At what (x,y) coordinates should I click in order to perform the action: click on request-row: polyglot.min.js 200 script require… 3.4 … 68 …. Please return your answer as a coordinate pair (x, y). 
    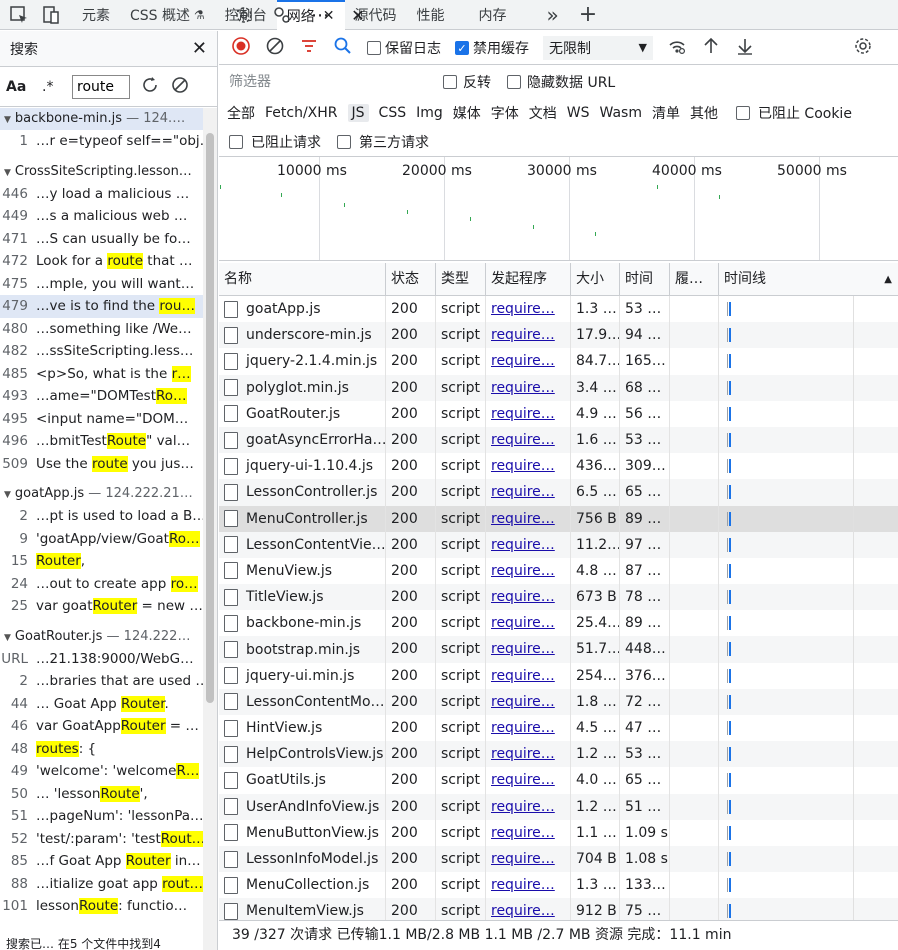
    Looking at the image, I should click on (558, 387).